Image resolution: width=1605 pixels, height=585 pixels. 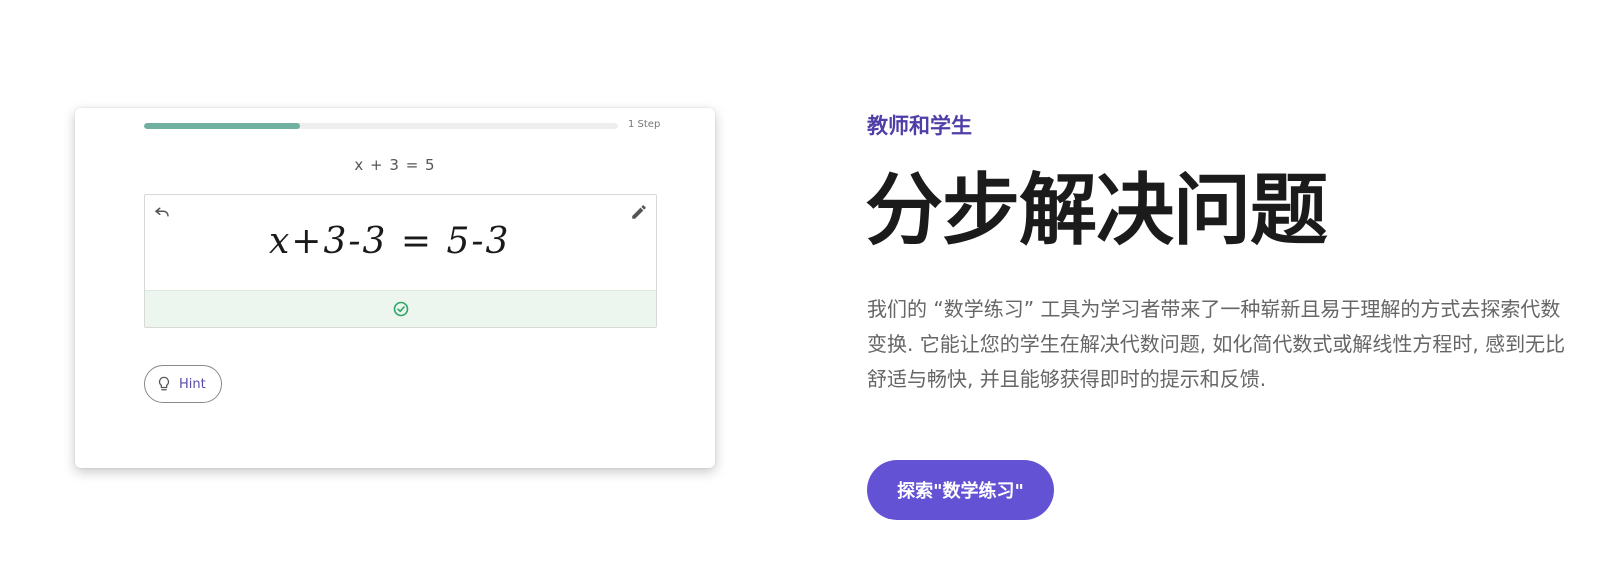 I want to click on hint-button: Hint, so click(x=183, y=384).